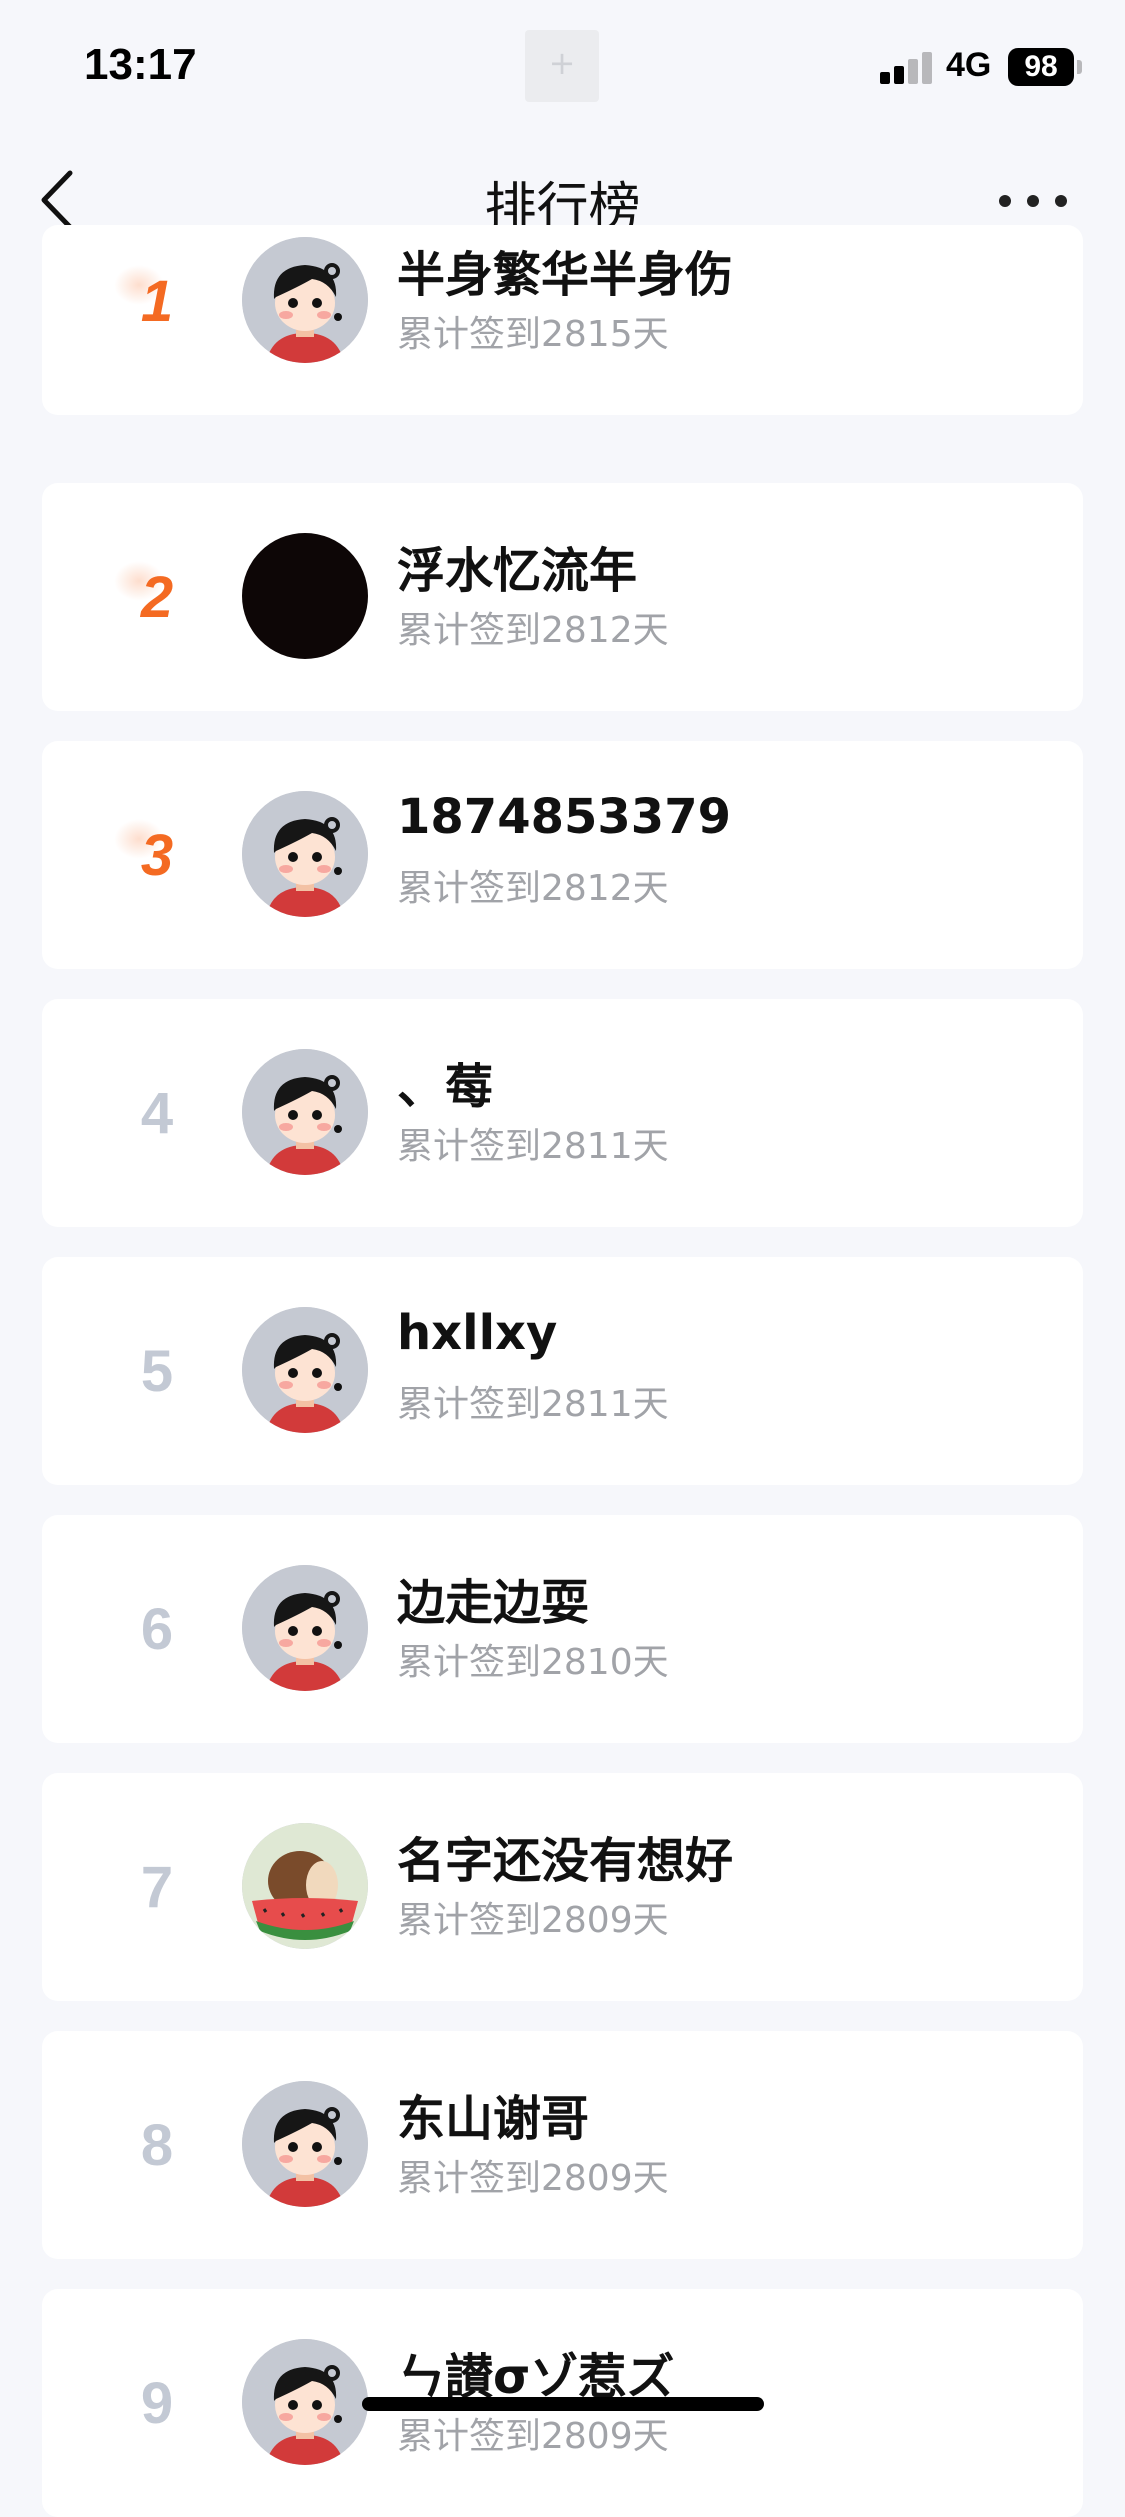 The width and height of the screenshot is (1125, 2517). I want to click on ranking-item: 4 、莓累计签到2811天, so click(562, 1113).